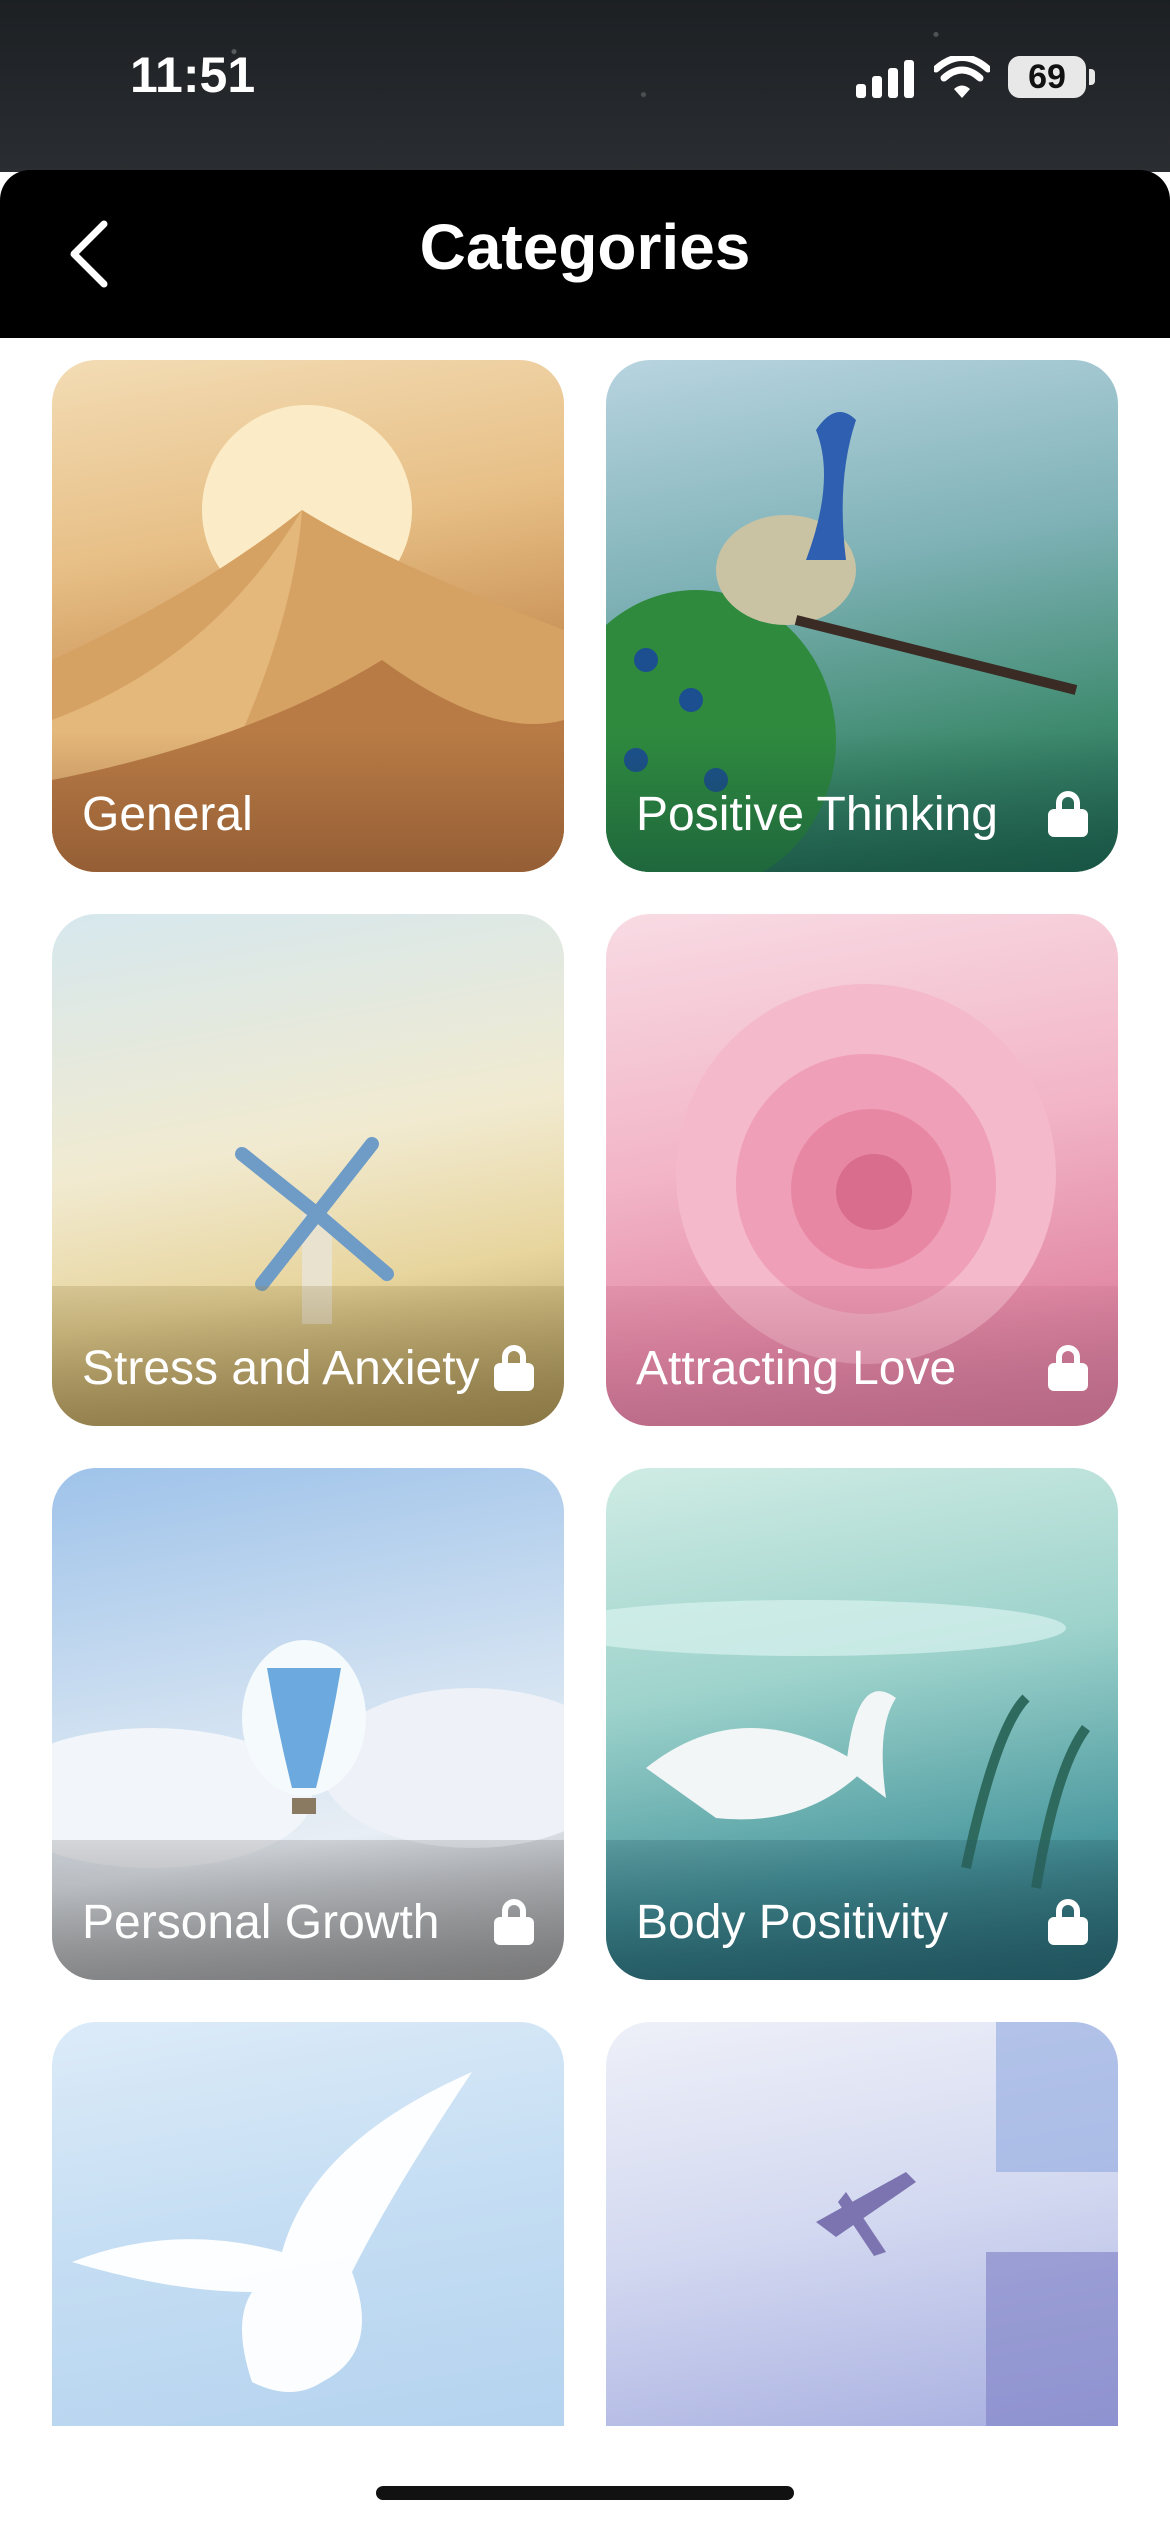 This screenshot has height=2532, width=1170. What do you see at coordinates (272, 2232) in the screenshot?
I see `dove-illustration` at bounding box center [272, 2232].